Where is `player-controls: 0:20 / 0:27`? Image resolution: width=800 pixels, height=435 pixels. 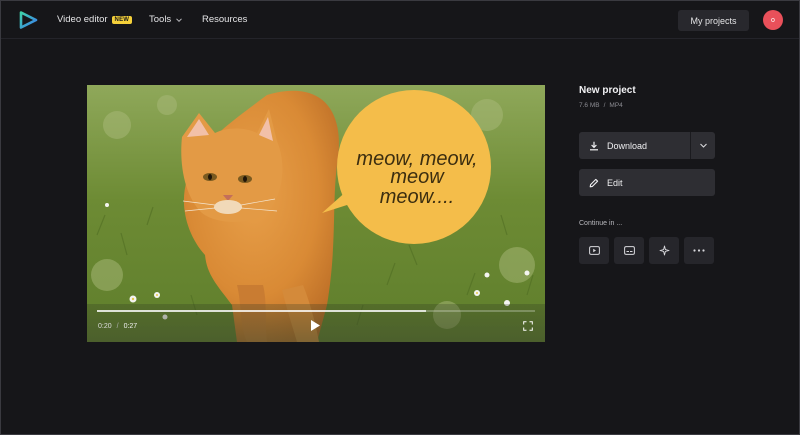
player-controls: 0:20 / 0:27 is located at coordinates (316, 323).